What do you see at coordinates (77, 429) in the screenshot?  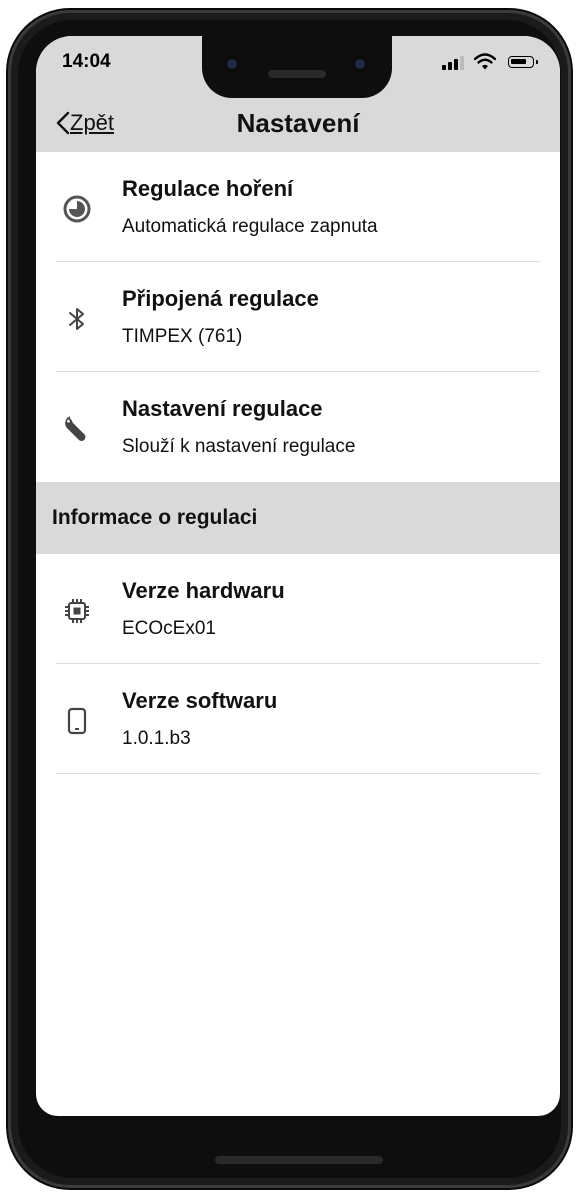 I see `wrench-icon` at bounding box center [77, 429].